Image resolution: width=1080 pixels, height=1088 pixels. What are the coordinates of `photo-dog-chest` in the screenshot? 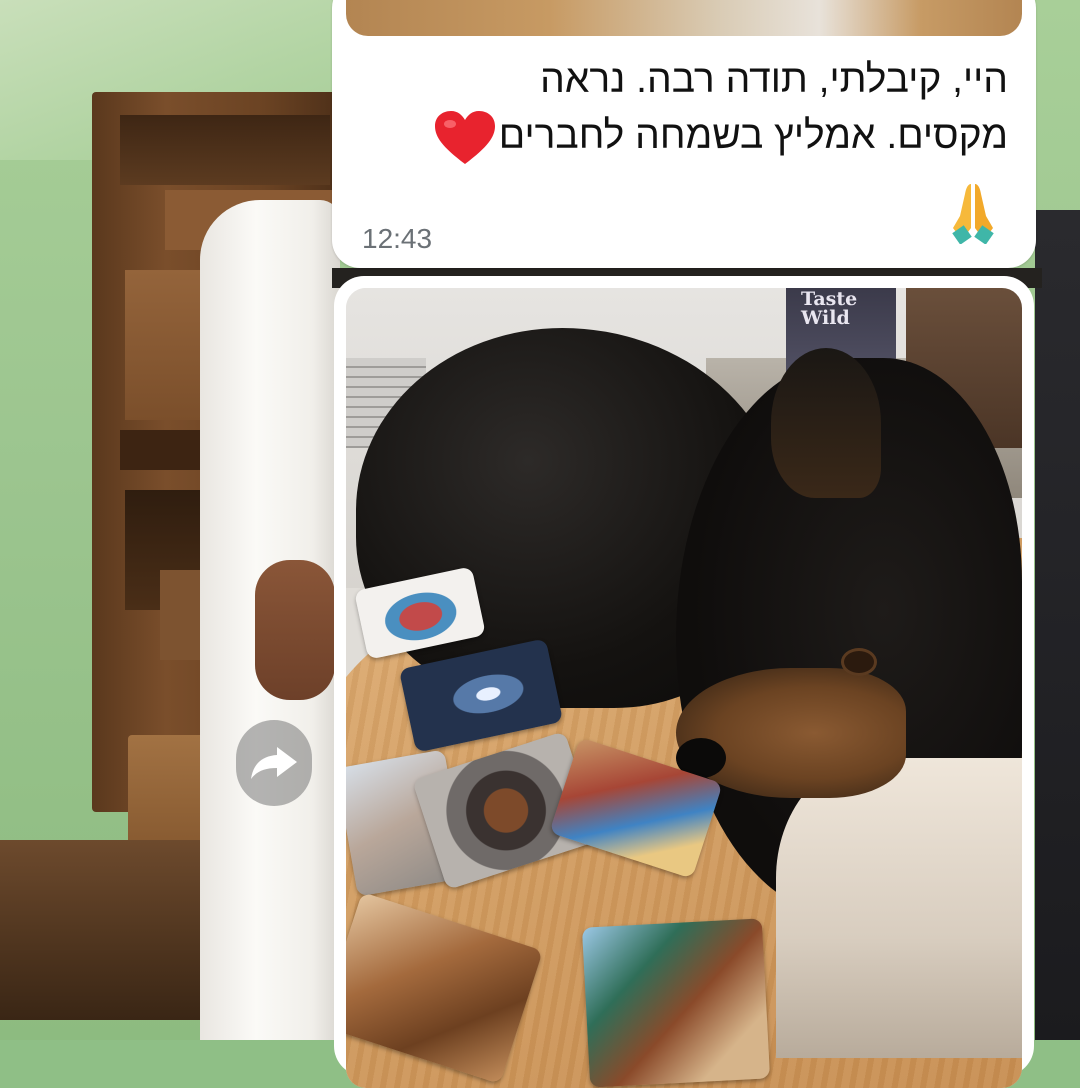 It's located at (899, 908).